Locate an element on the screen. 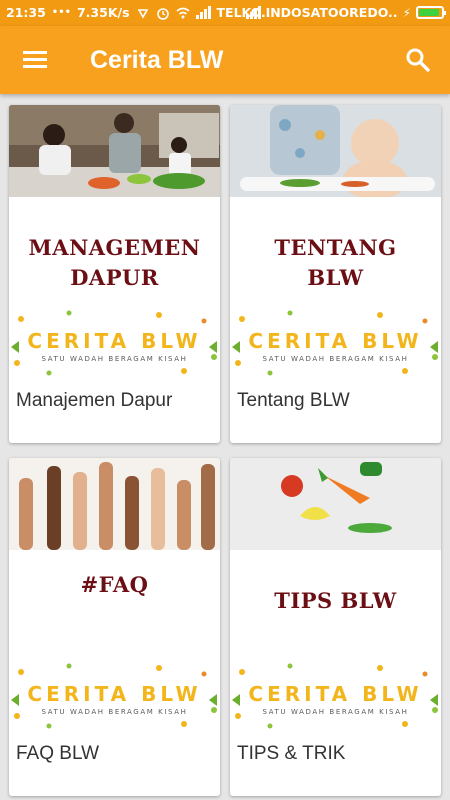 This screenshot has width=450, height=800. alarm-icon is located at coordinates (162, 13).